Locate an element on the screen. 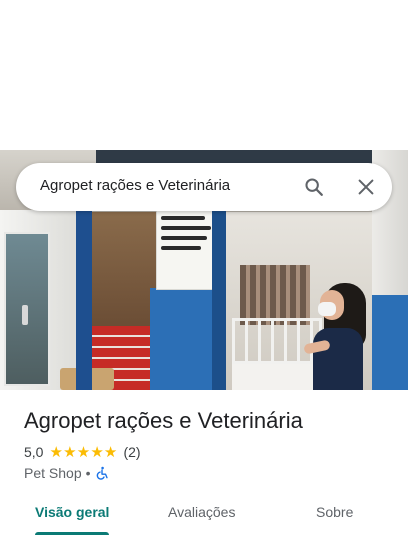 Image resolution: width=408 pixels, height=542 pixels. search-bar: Agropet rações e Veterinária is located at coordinates (204, 187).